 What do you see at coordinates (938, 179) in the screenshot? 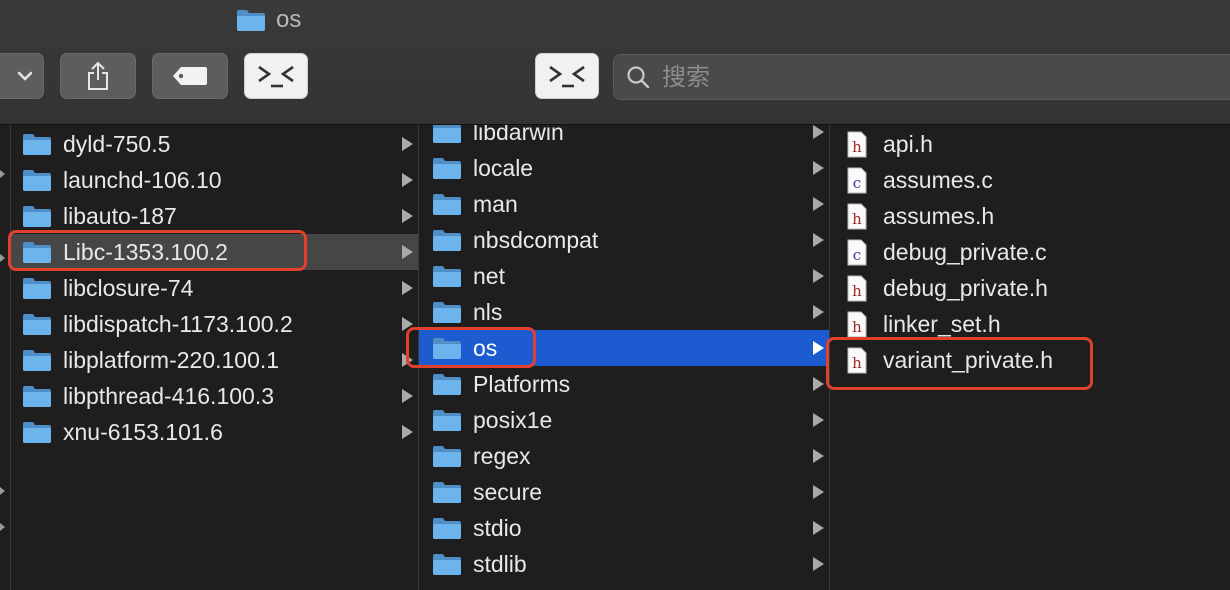
I see `file-label: assumes.c` at bounding box center [938, 179].